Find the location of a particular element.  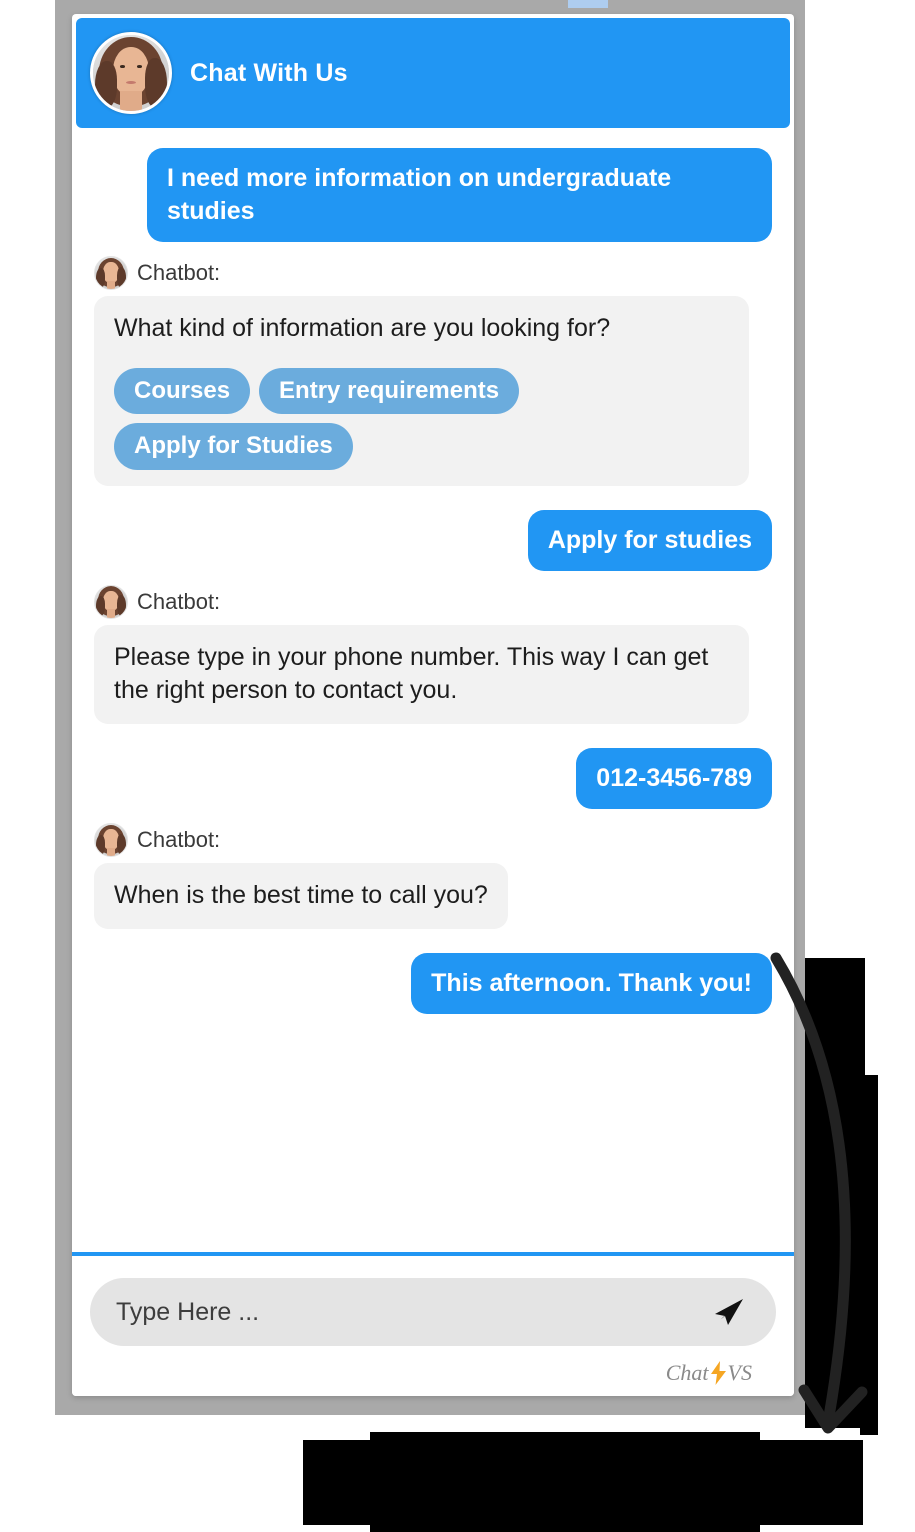

message-row: This afternoon. Thank you! is located at coordinates (433, 983).